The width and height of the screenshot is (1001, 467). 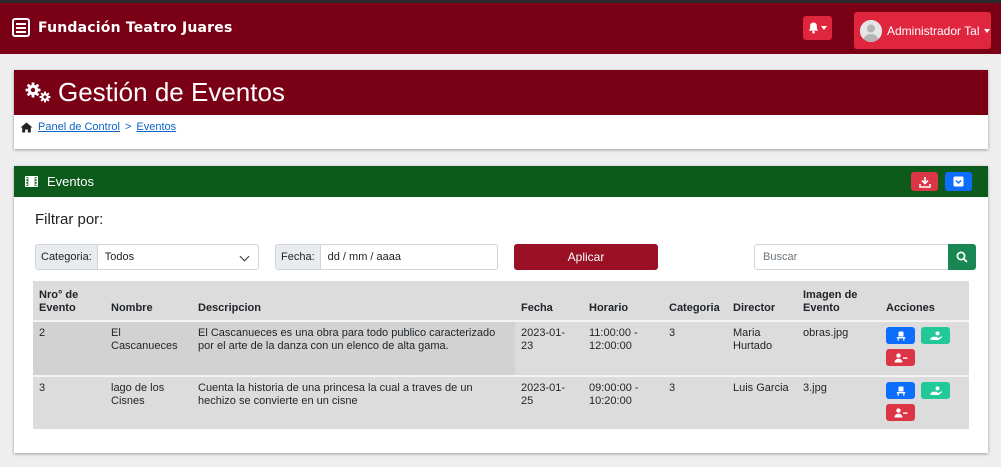 I want to click on category-filter-group: Categoria: Todos, so click(x=147, y=257).